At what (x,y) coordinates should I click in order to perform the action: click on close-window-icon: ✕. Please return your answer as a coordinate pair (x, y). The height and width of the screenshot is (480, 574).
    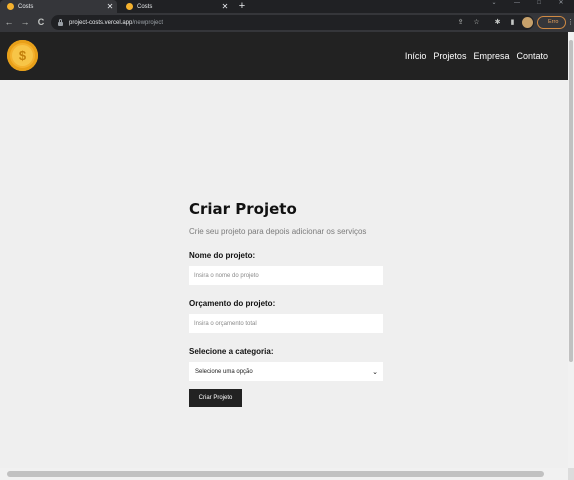
    Looking at the image, I should click on (561, 4).